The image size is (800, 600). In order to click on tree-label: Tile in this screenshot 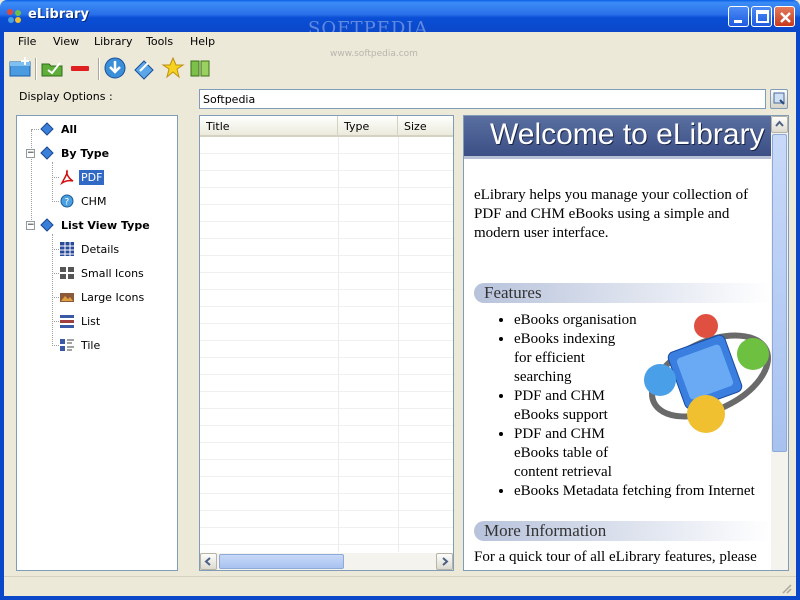, I will do `click(91, 345)`.